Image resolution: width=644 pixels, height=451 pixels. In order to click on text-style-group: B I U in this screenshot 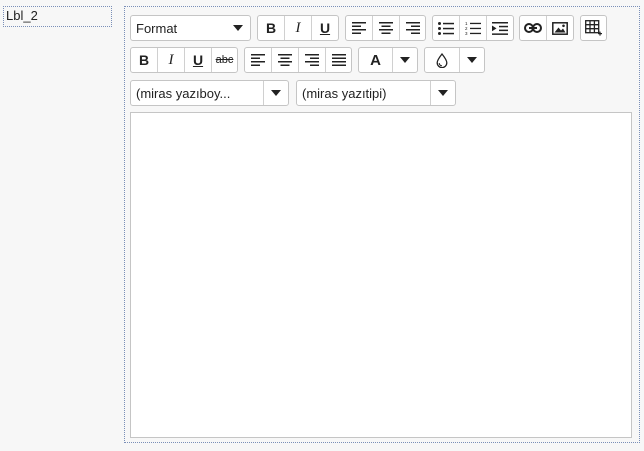, I will do `click(298, 28)`.